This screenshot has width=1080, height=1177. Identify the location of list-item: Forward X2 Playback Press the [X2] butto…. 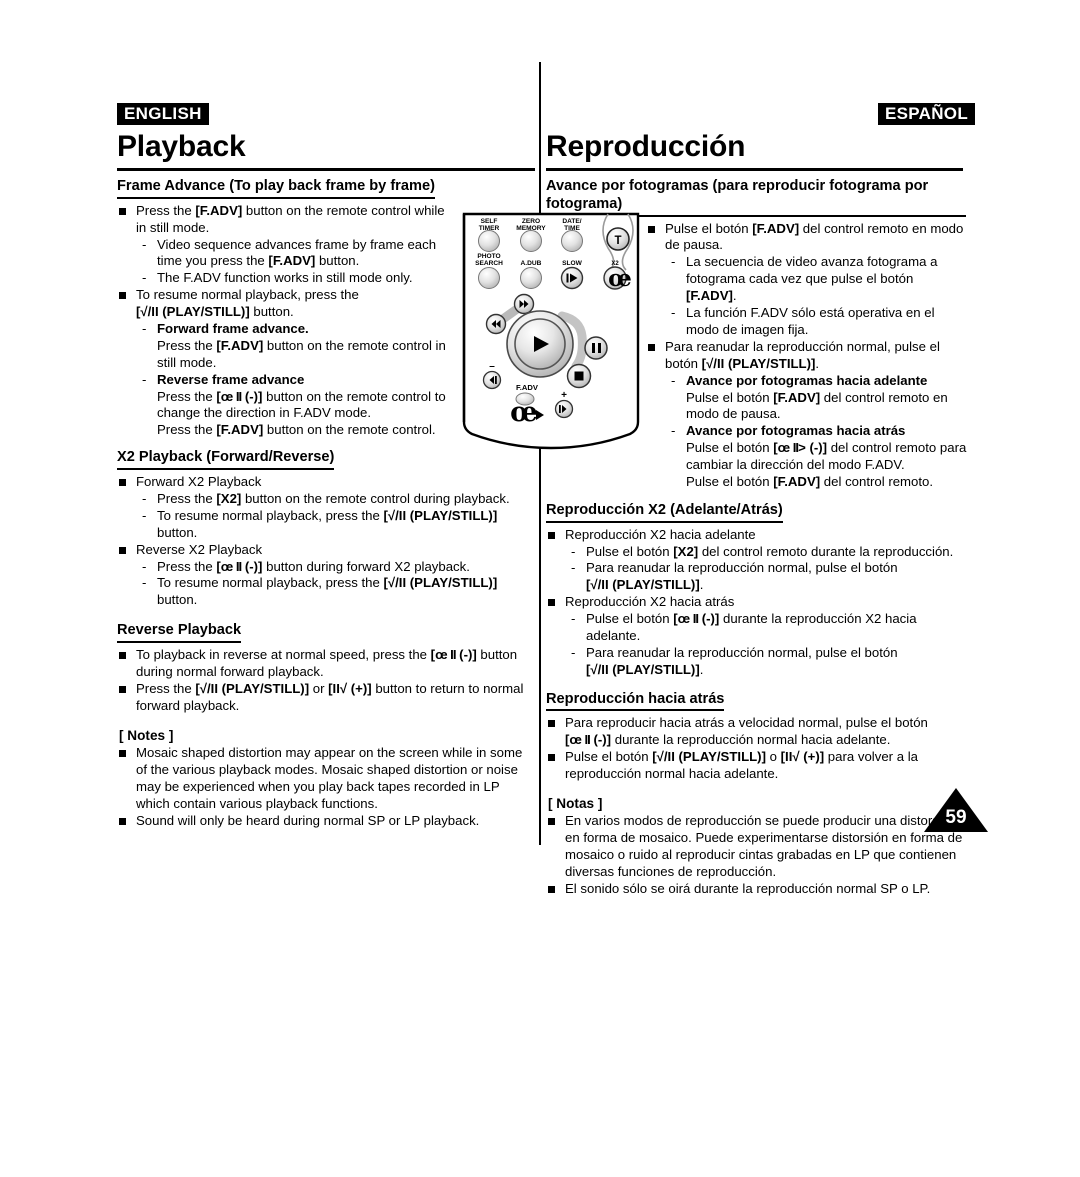
(327, 508).